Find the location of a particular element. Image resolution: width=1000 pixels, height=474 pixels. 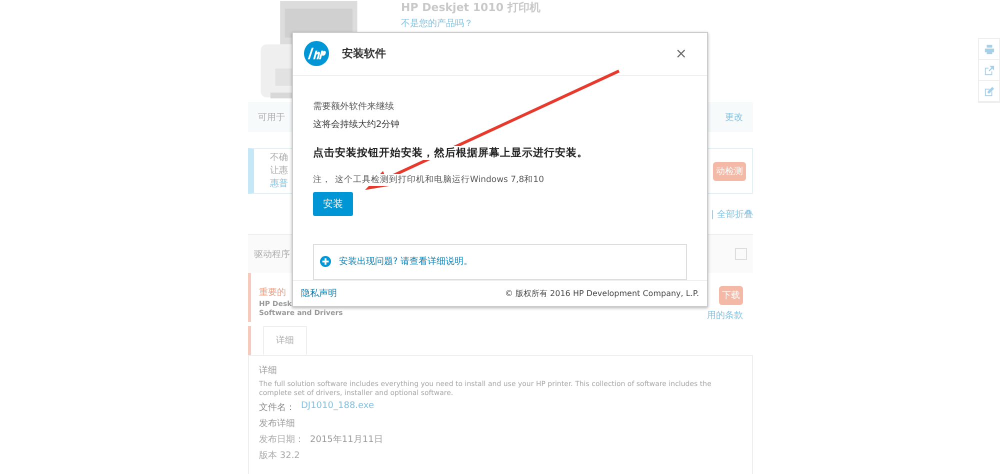

install-button: 安装 is located at coordinates (333, 204).